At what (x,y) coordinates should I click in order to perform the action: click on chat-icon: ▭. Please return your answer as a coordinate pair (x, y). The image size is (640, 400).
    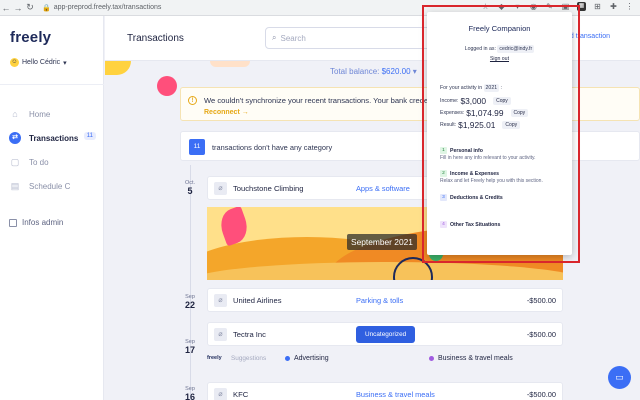
    Looking at the image, I should click on (619, 377).